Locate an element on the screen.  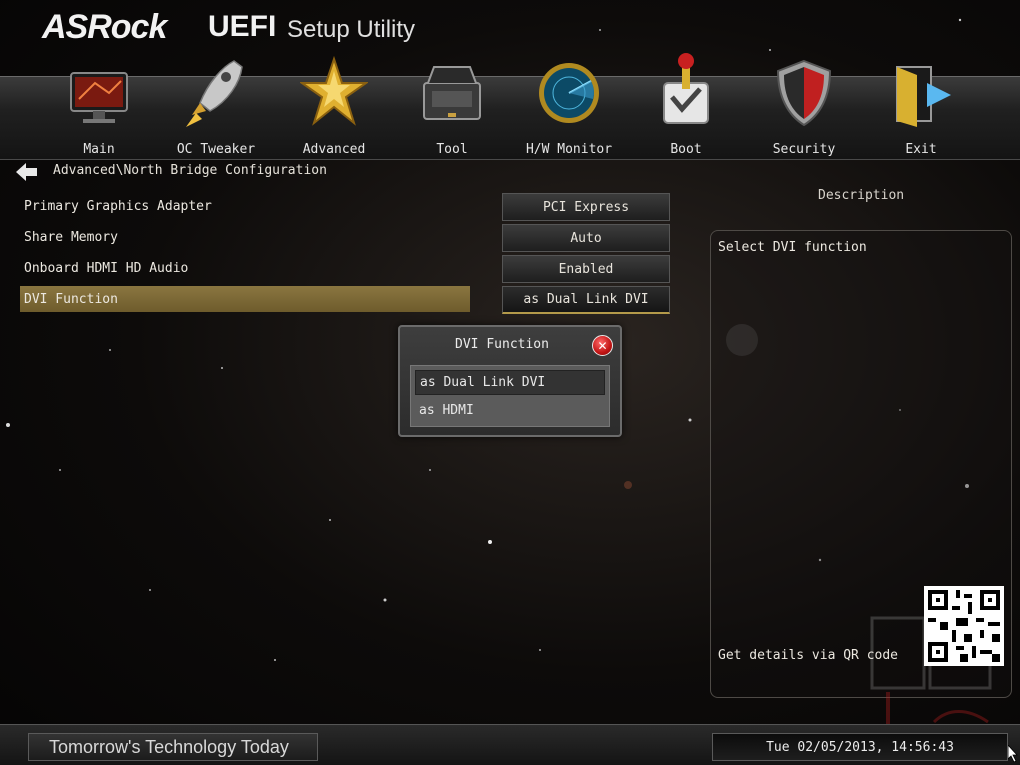
value-share-memory: Auto is located at coordinates (586, 238).